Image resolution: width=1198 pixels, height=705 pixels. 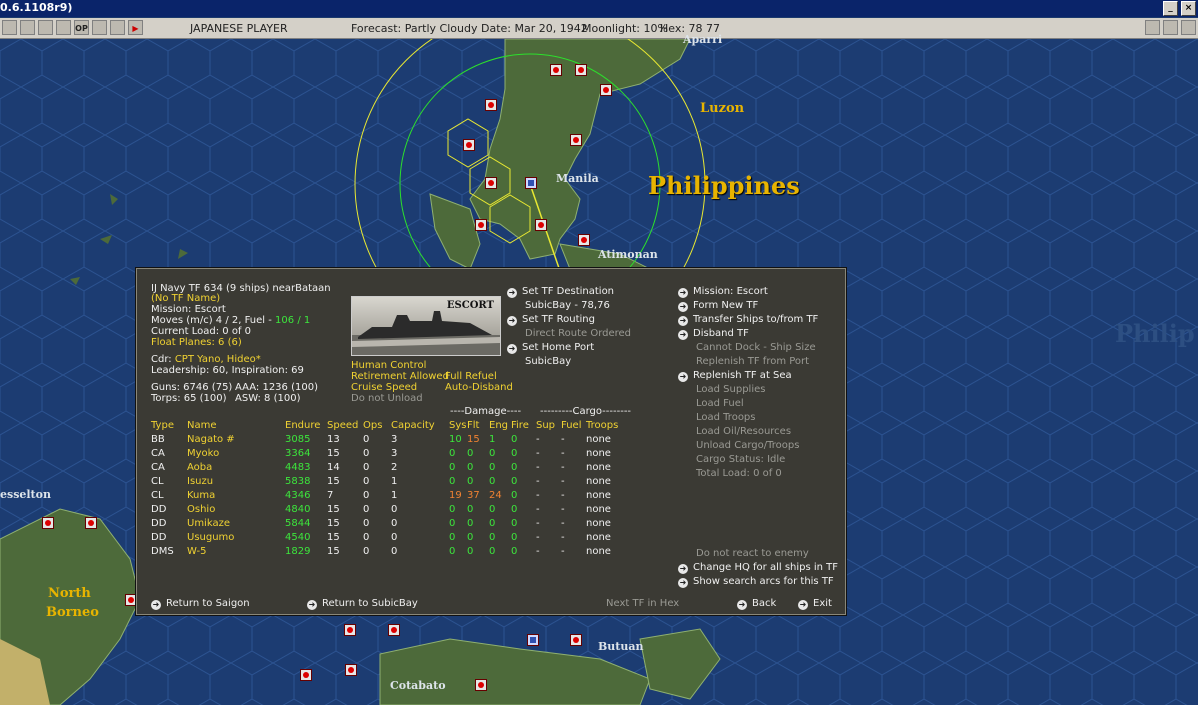 I want to click on tf-float-planes: Float Planes: 6 (6), so click(x=196, y=342).